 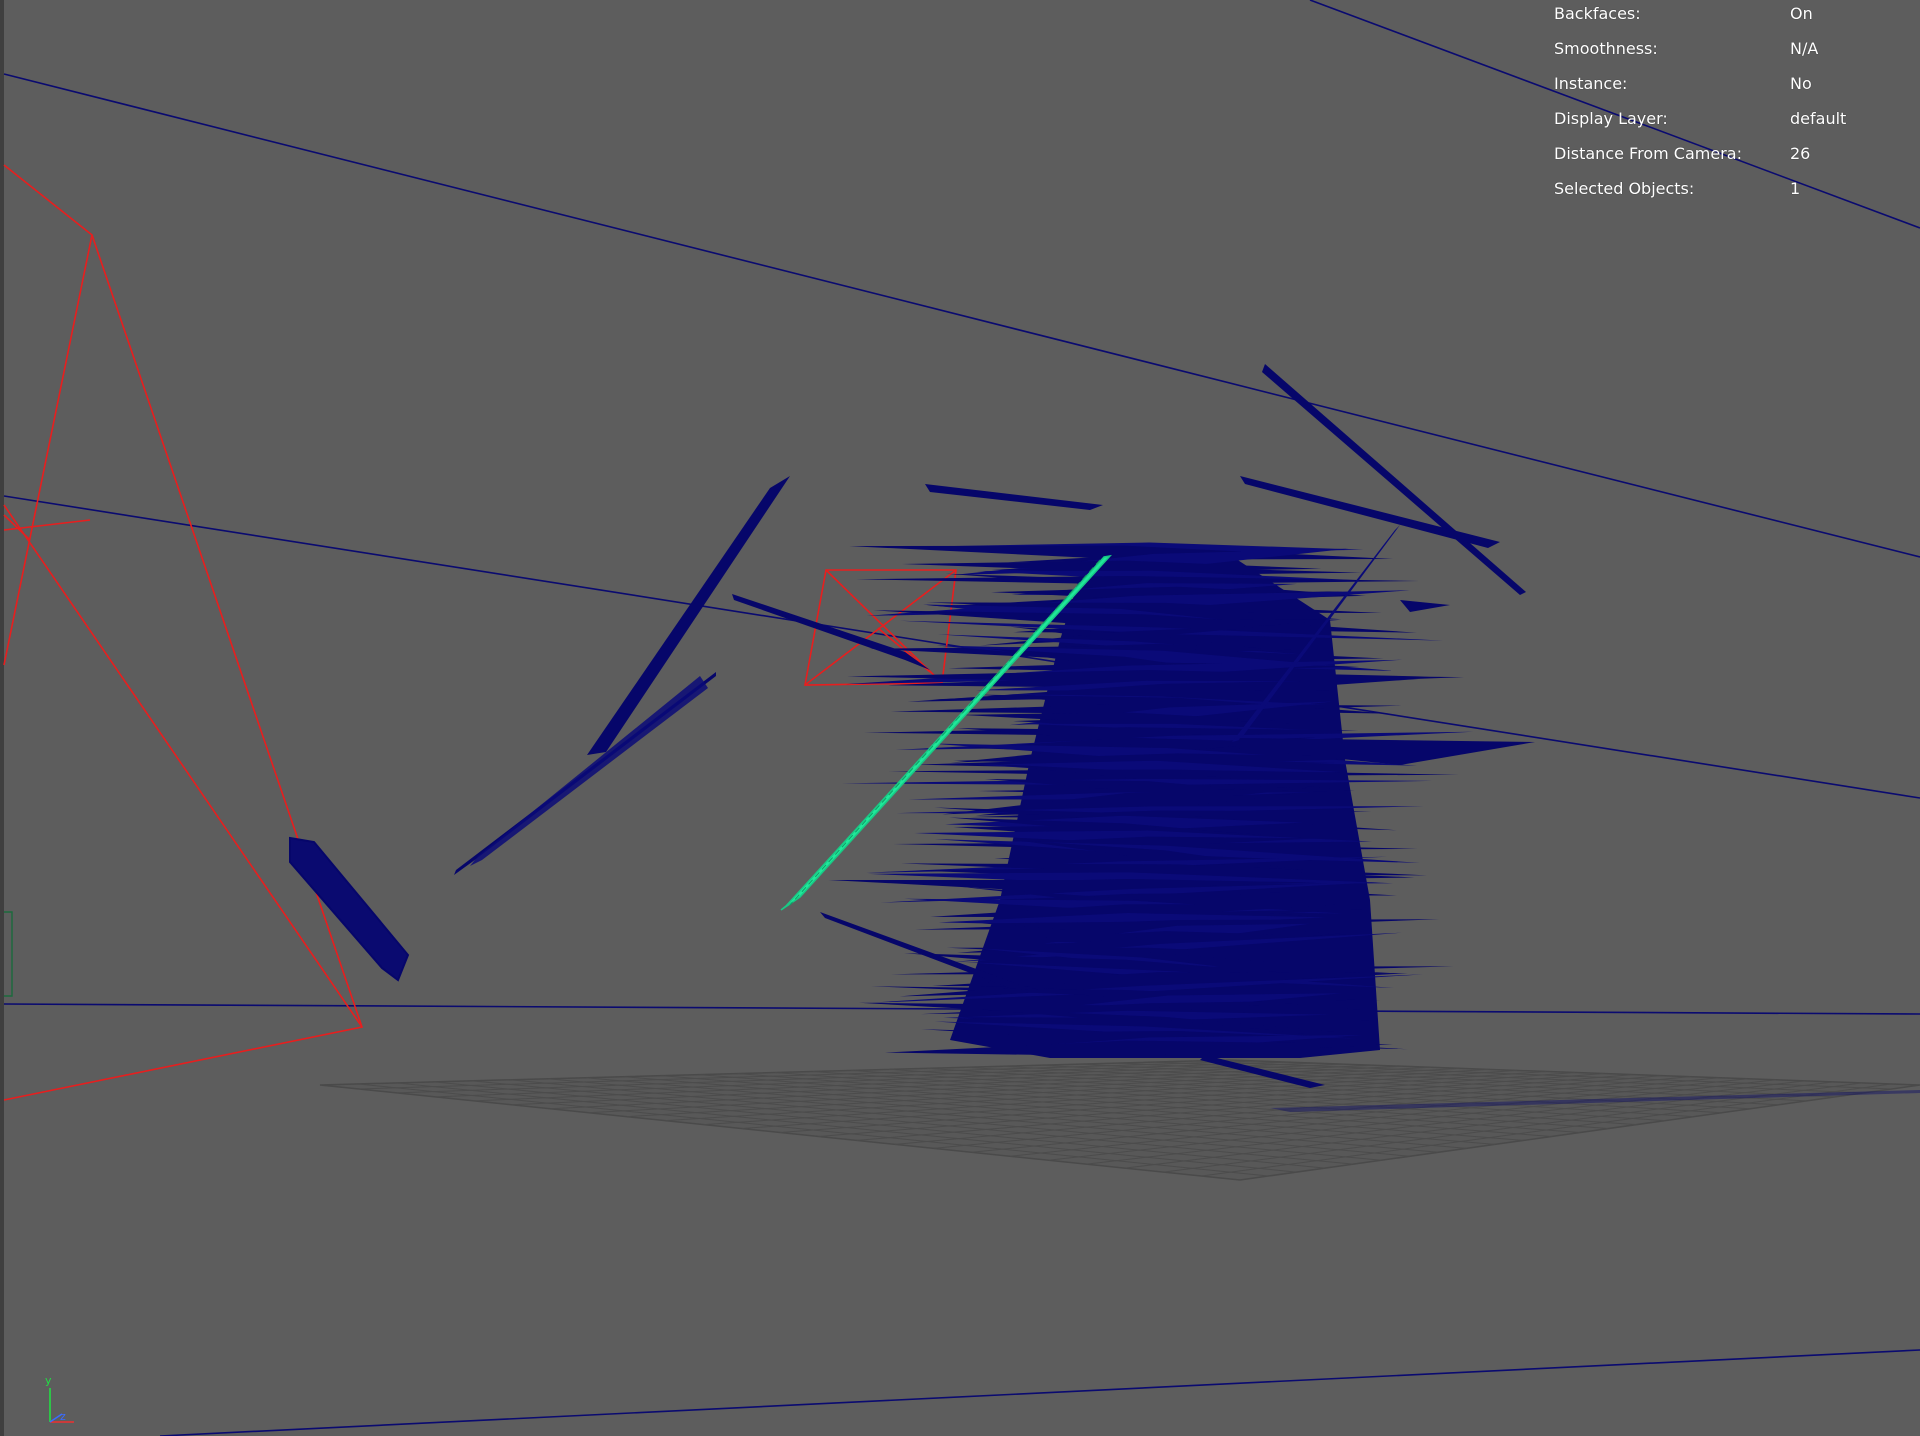 I want to click on hud-value: 26, so click(x=1800, y=153).